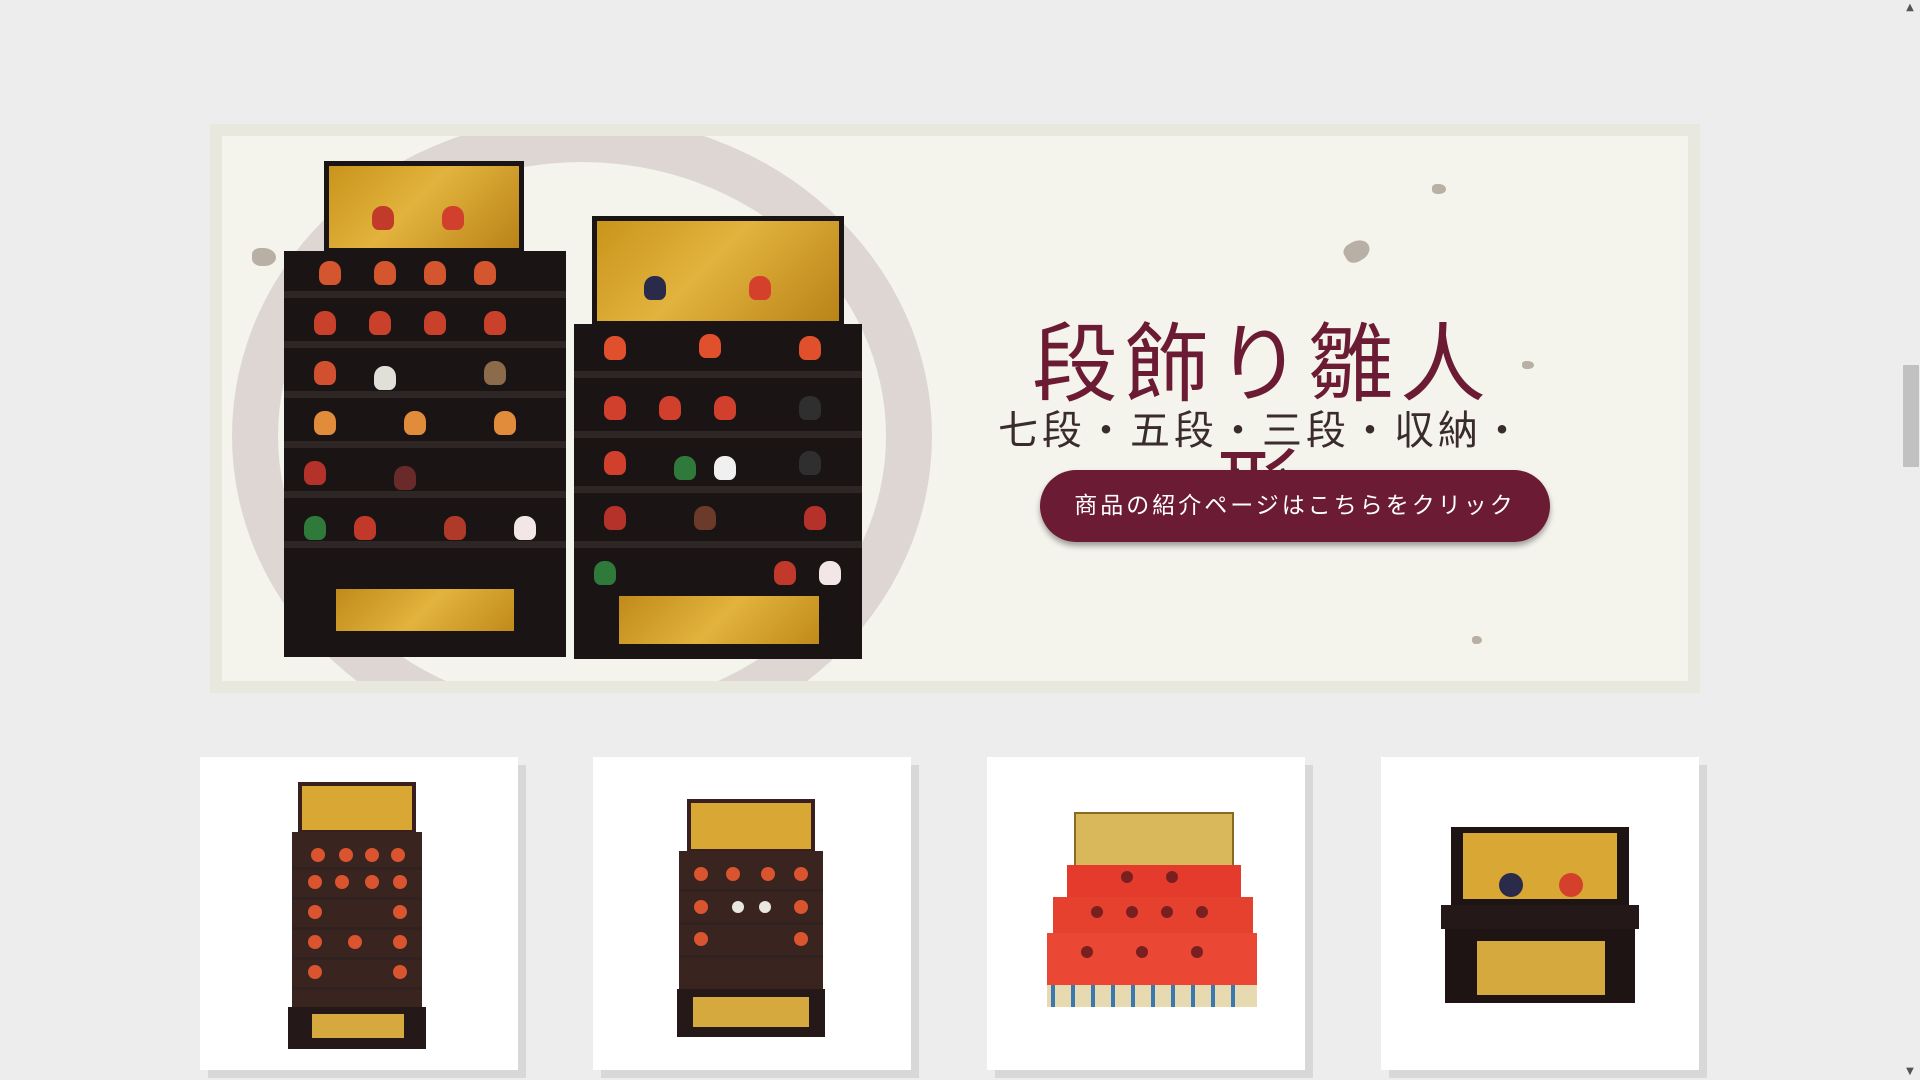 Image resolution: width=1920 pixels, height=1080 pixels. I want to click on seven-tier-display-illustration, so click(425, 409).